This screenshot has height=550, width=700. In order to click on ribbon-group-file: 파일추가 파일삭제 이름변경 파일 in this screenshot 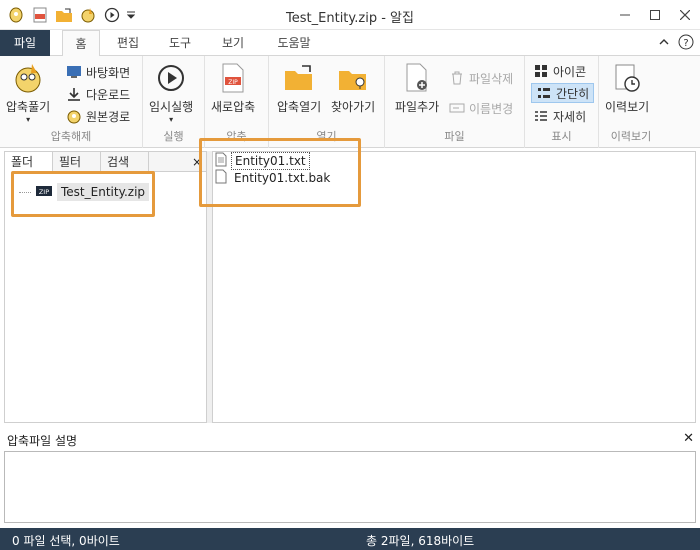, I will do `click(455, 102)`.